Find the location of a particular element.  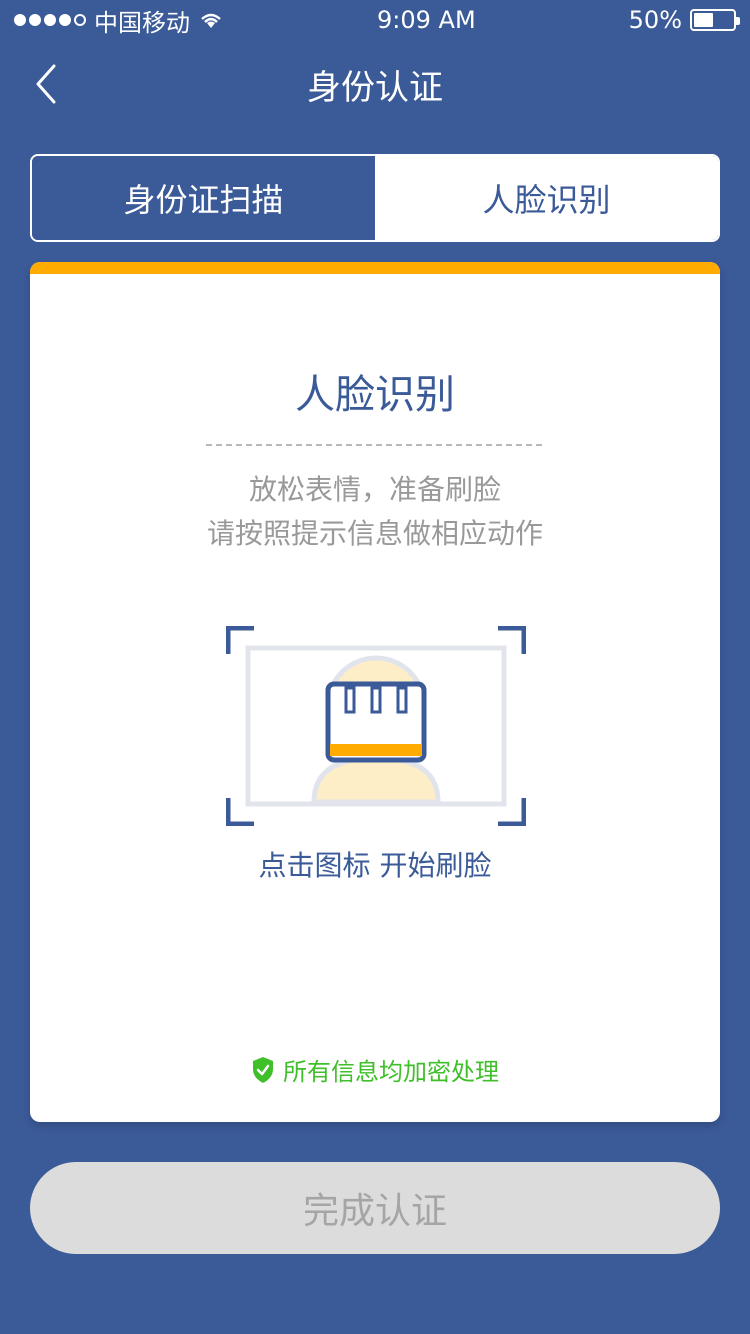

carrier-label: 中国移动 is located at coordinates (142, 22).